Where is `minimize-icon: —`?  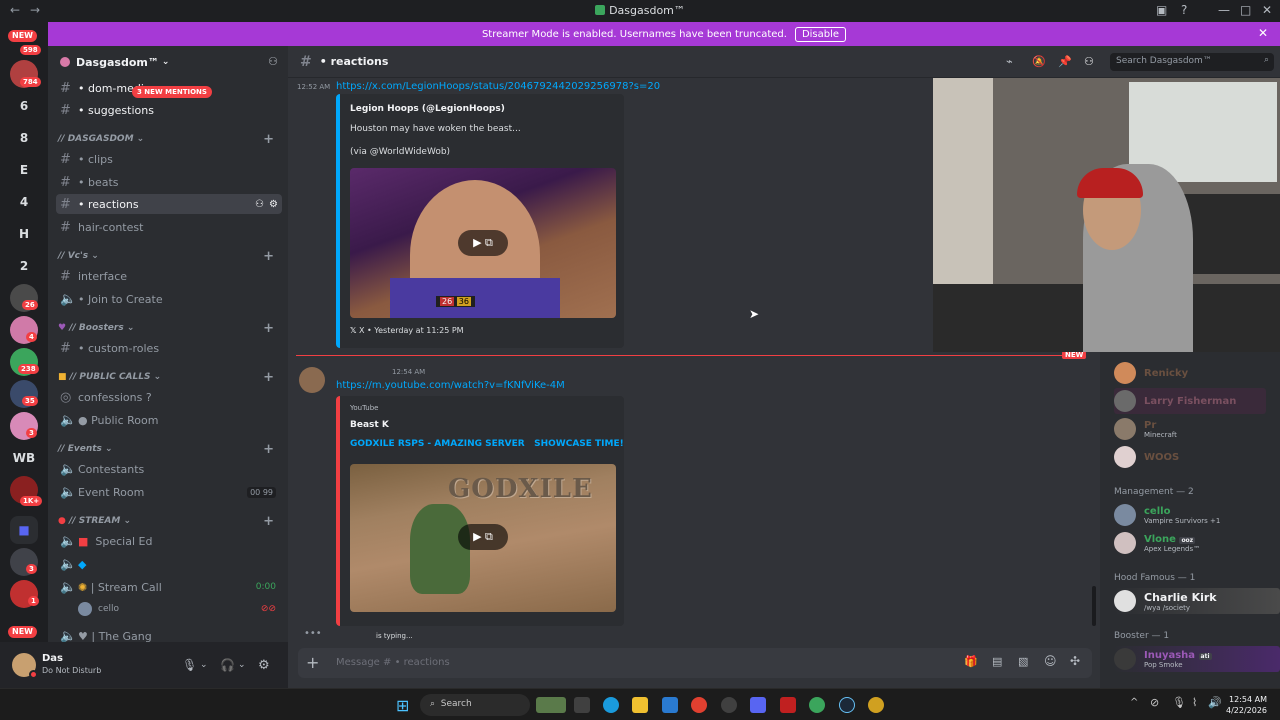 minimize-icon: — is located at coordinates (1224, 10).